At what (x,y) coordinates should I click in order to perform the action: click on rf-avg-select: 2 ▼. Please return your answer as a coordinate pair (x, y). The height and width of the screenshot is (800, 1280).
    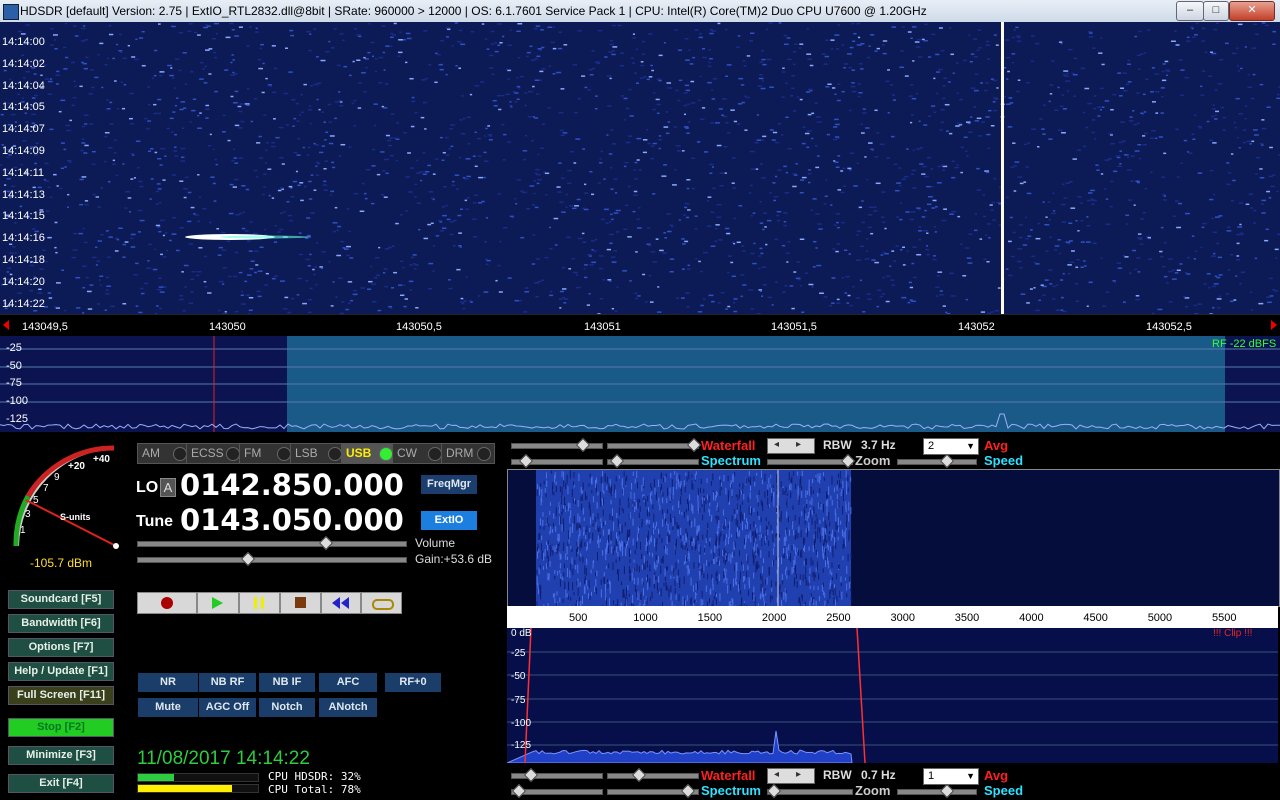
    Looking at the image, I should click on (951, 446).